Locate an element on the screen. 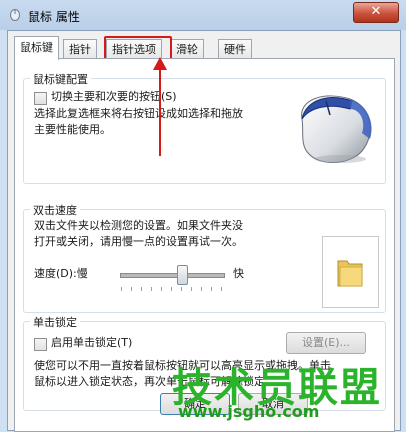 This screenshot has height=432, width=406. red-arrow-icon is located at coordinates (160, 106).